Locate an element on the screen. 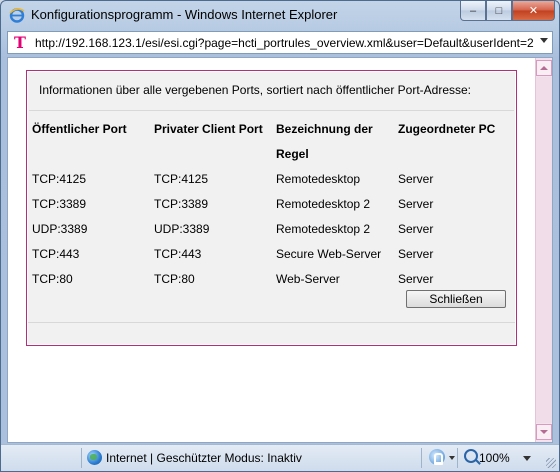  private-port-cell: UDP:3389 is located at coordinates (182, 229).